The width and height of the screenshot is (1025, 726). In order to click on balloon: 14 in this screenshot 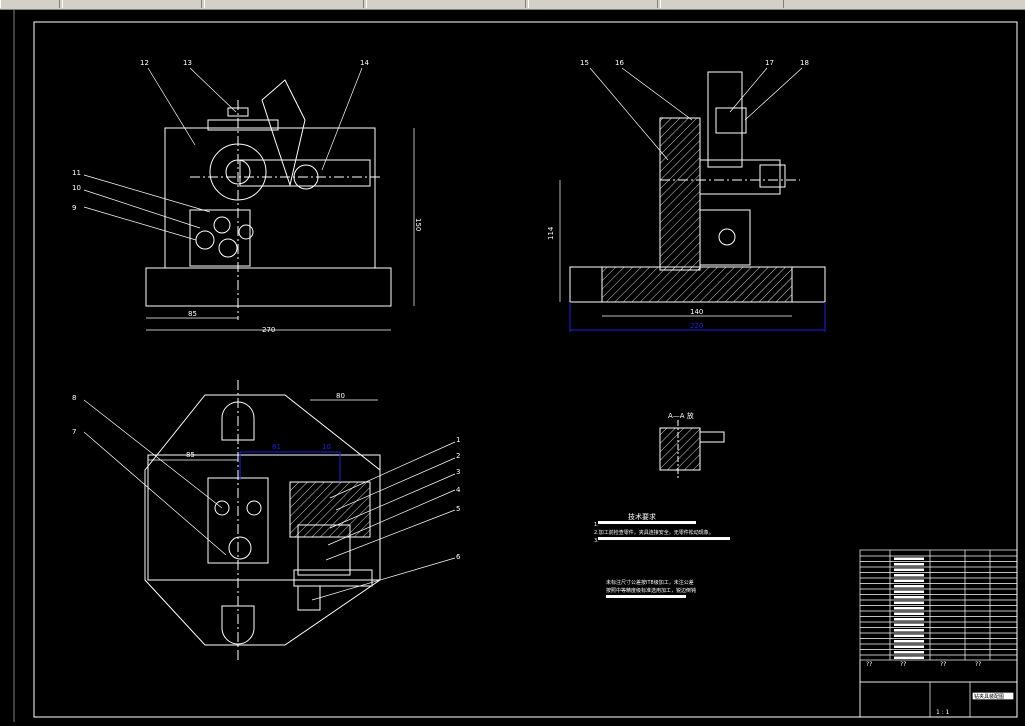, I will do `click(364, 63)`.